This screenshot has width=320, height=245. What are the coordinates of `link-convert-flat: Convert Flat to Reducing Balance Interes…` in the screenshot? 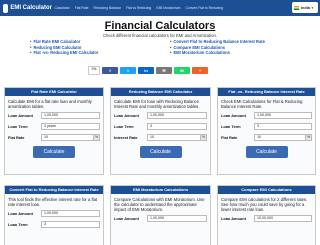 It's located at (217, 42).